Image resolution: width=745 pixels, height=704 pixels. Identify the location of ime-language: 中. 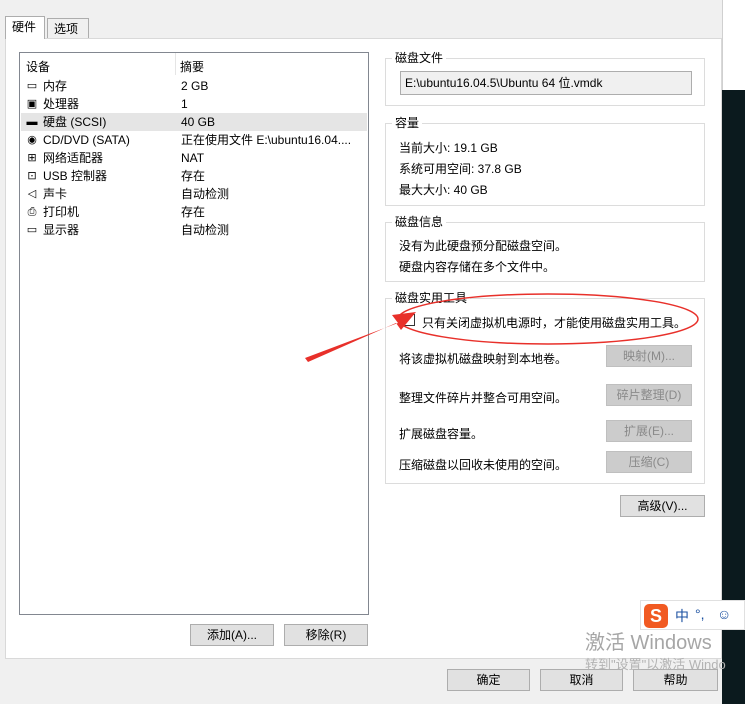
(682, 616).